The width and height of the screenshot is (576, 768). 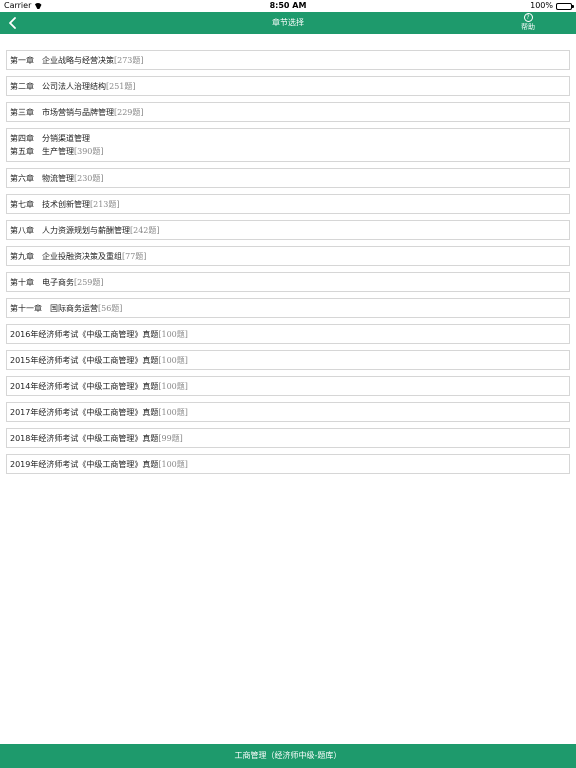 I want to click on question-count: [56题], so click(x=110, y=308).